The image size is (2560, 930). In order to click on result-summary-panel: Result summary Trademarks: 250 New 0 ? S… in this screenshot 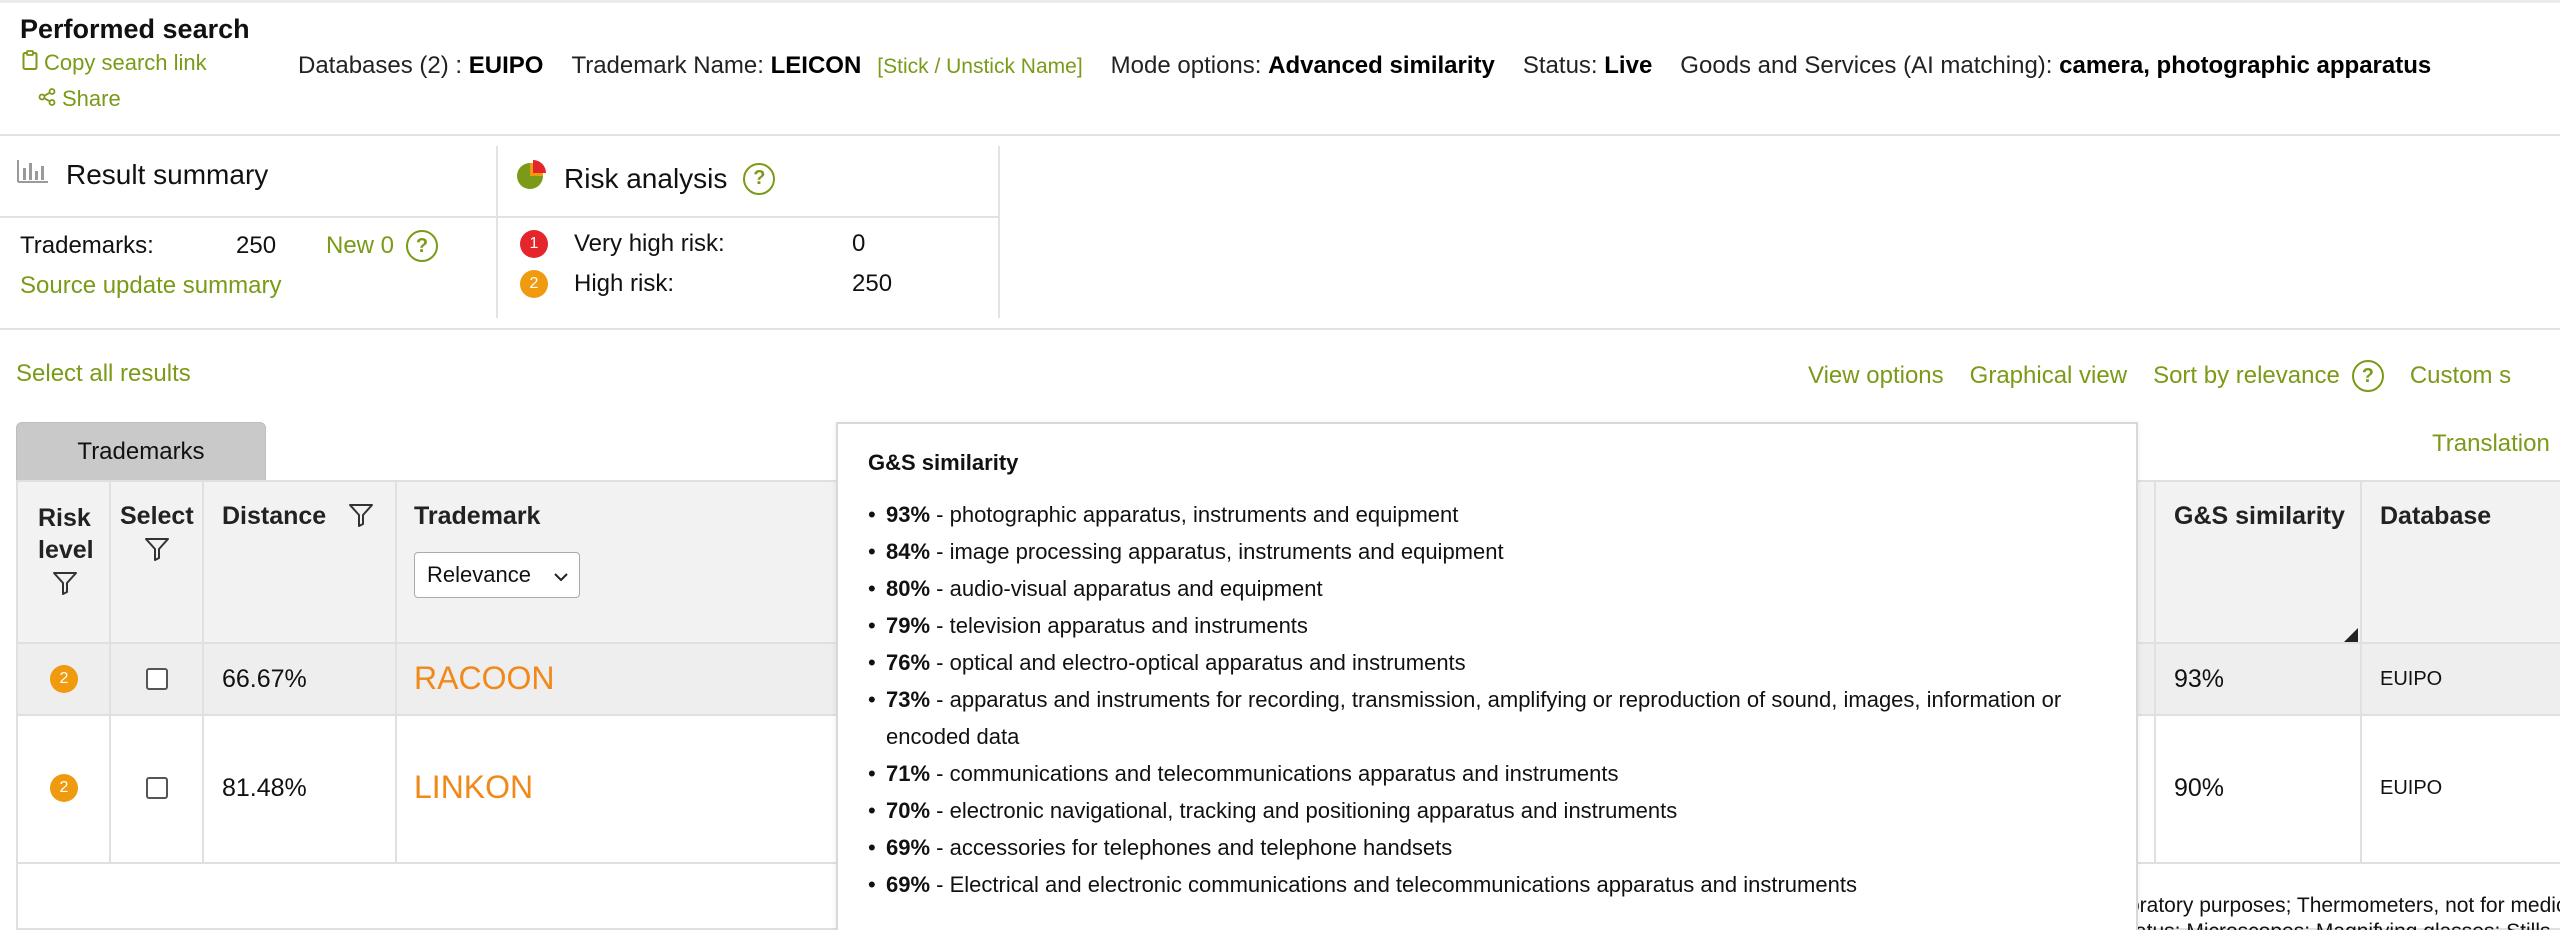, I will do `click(249, 232)`.